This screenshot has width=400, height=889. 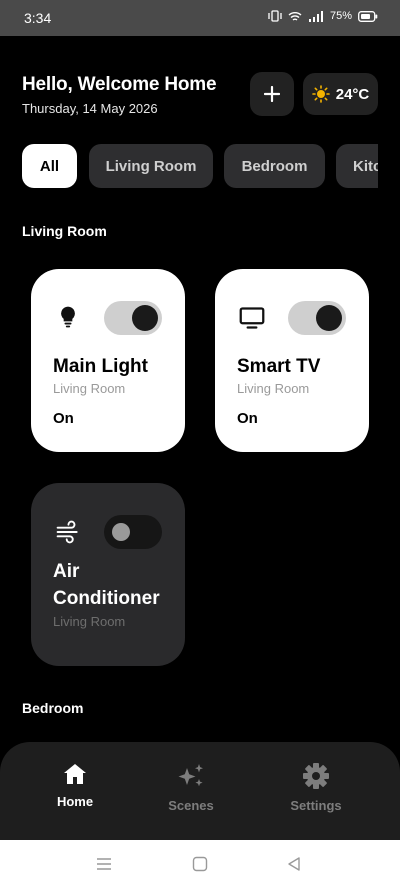 I want to click on room-tabs: All Living Room Bedroom Kitc, so click(x=200, y=167).